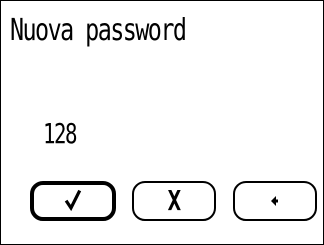  I want to click on check-icon, so click(73, 200).